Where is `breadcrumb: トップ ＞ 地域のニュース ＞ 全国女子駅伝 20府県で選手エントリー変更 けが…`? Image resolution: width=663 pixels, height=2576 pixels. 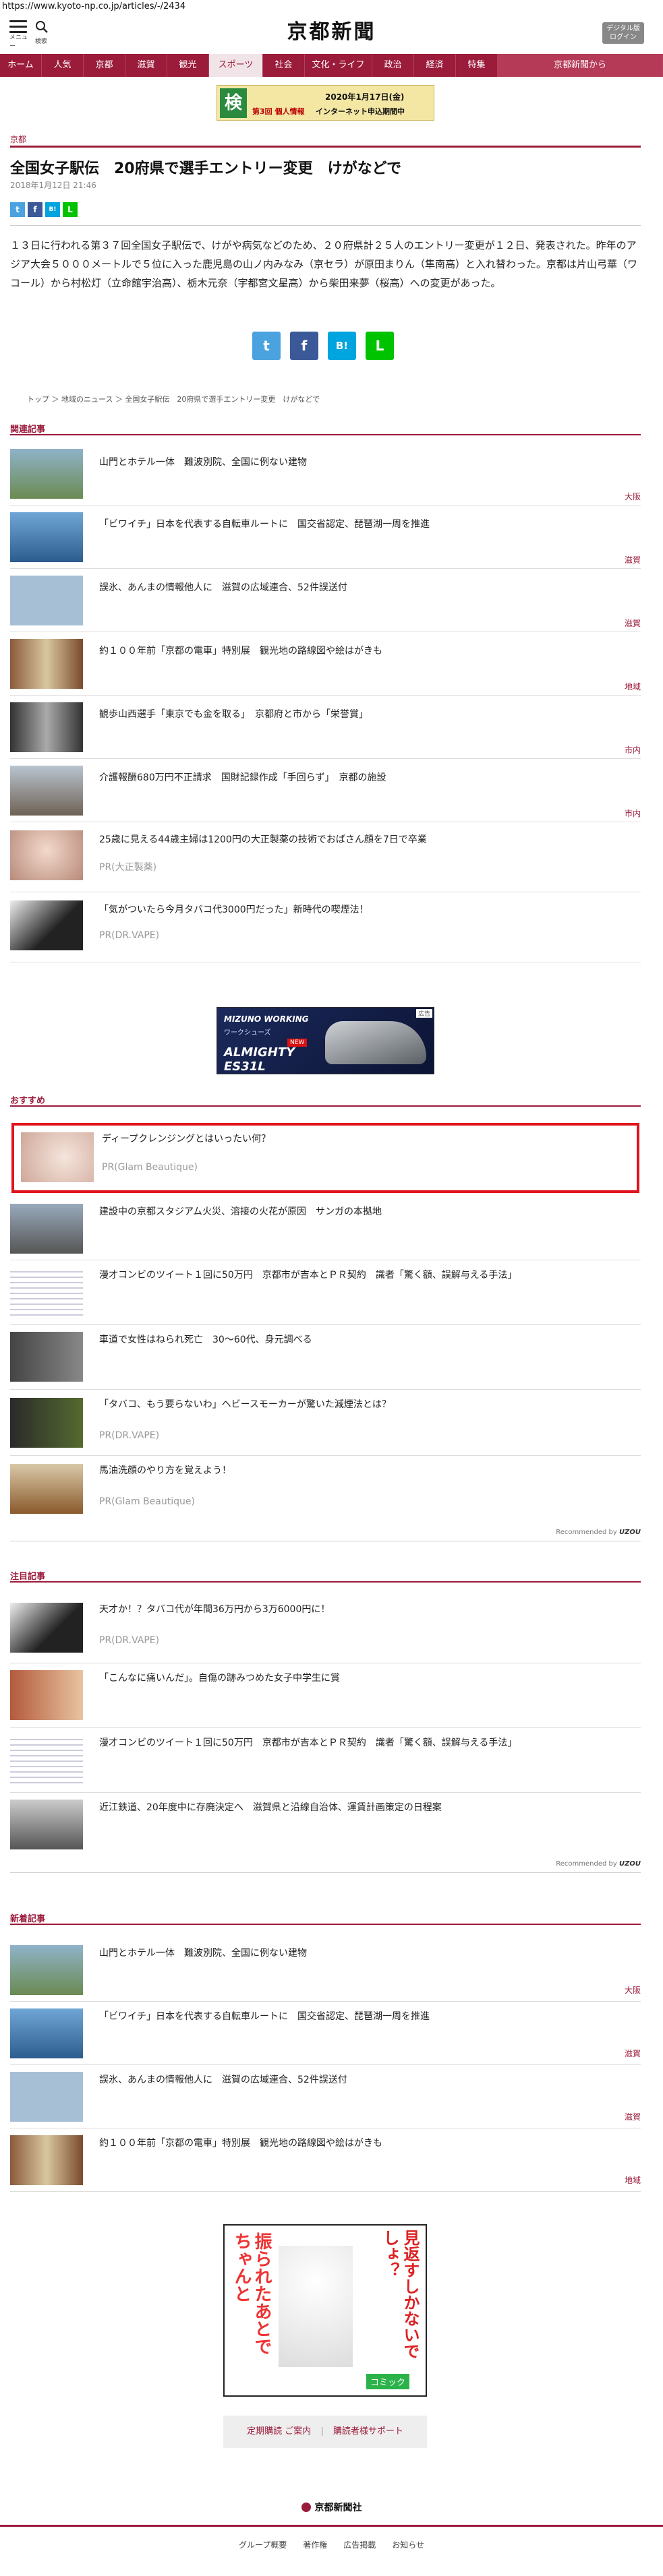 breadcrumb: トップ ＞ 地域のニュース ＞ 全国女子駅伝 20府県で選手エントリー変更 けが… is located at coordinates (330, 399).